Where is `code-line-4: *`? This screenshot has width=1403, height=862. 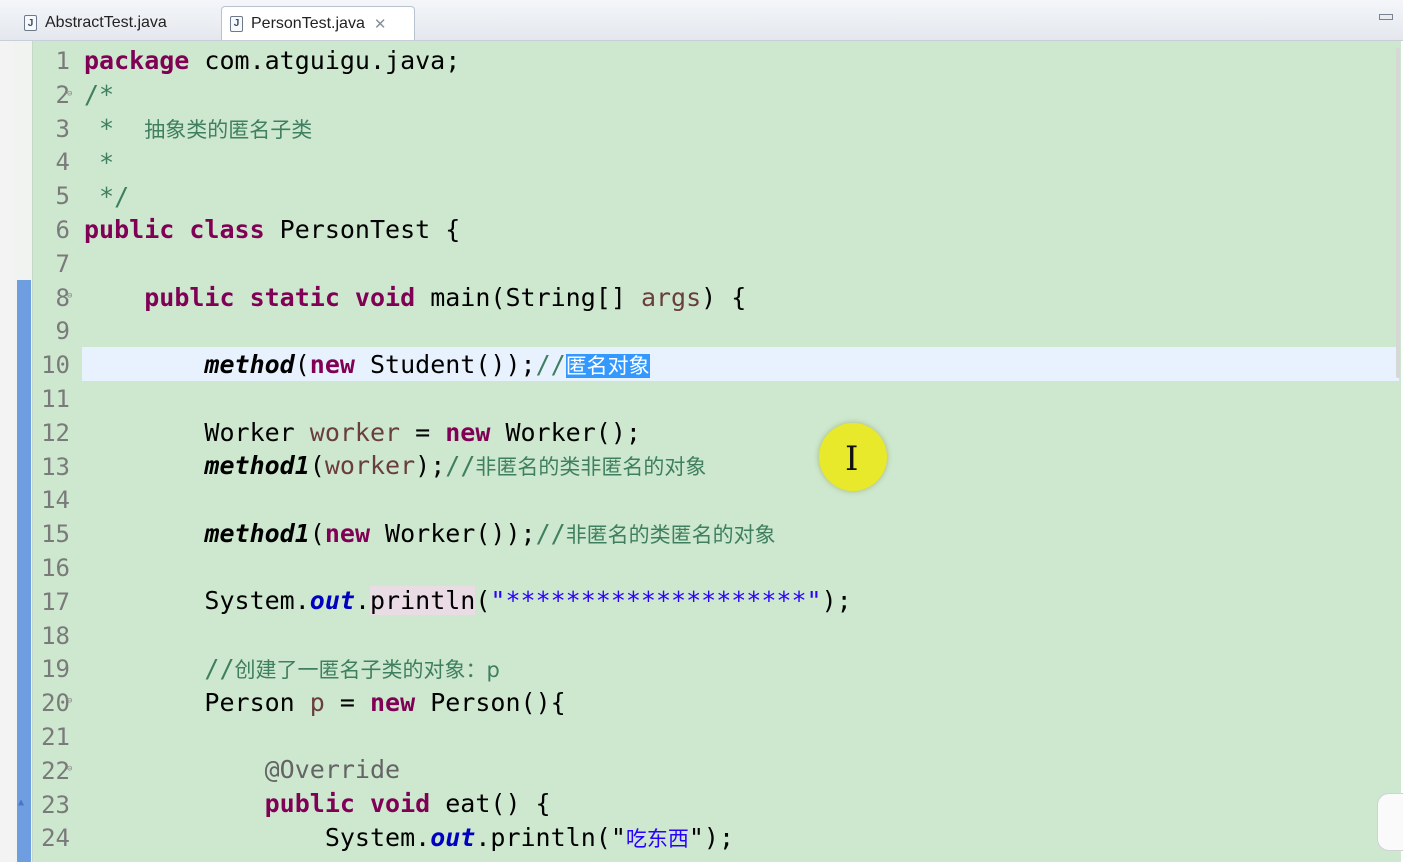 code-line-4: * is located at coordinates (99, 163).